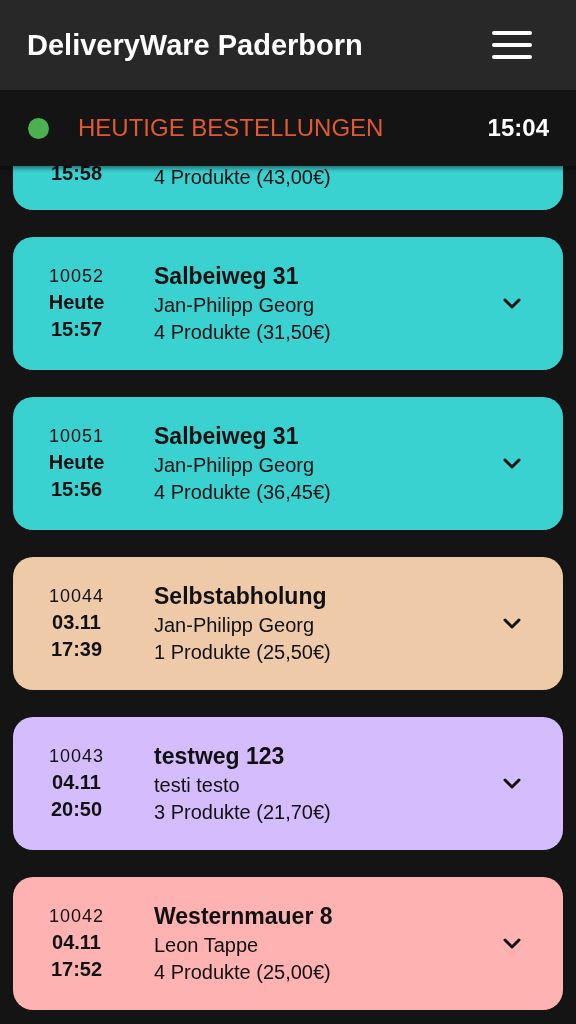 The height and width of the screenshot is (1024, 576). Describe the element at coordinates (76, 173) in the screenshot. I see `order-time: 15:58` at that location.